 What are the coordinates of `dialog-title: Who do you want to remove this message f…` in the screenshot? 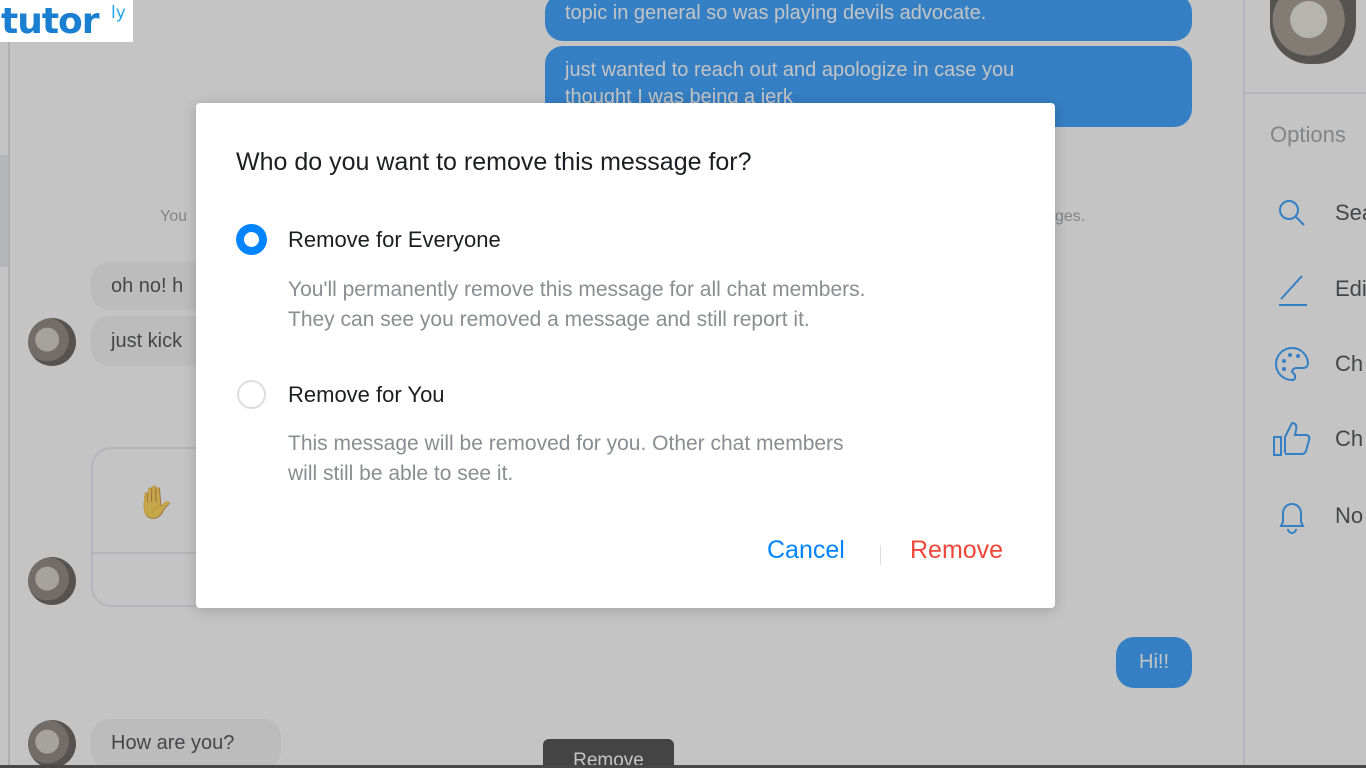 It's located at (494, 162).